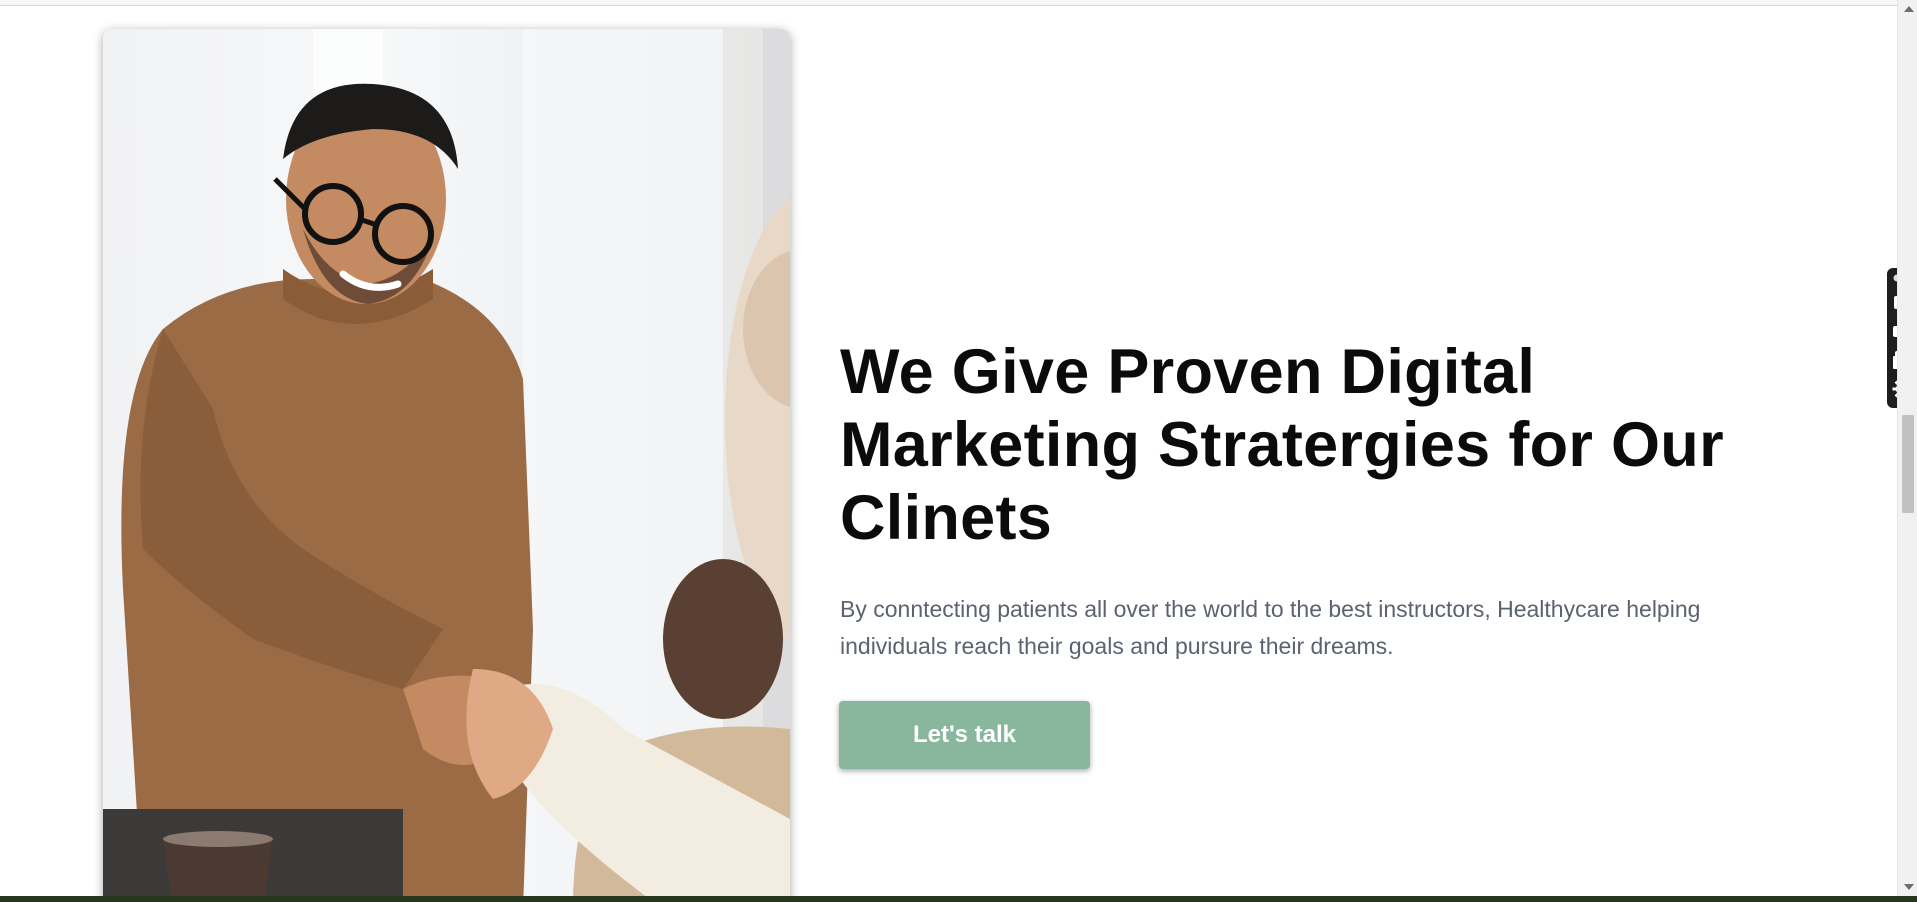  I want to click on scroll-down-arrow-icon, so click(1909, 887).